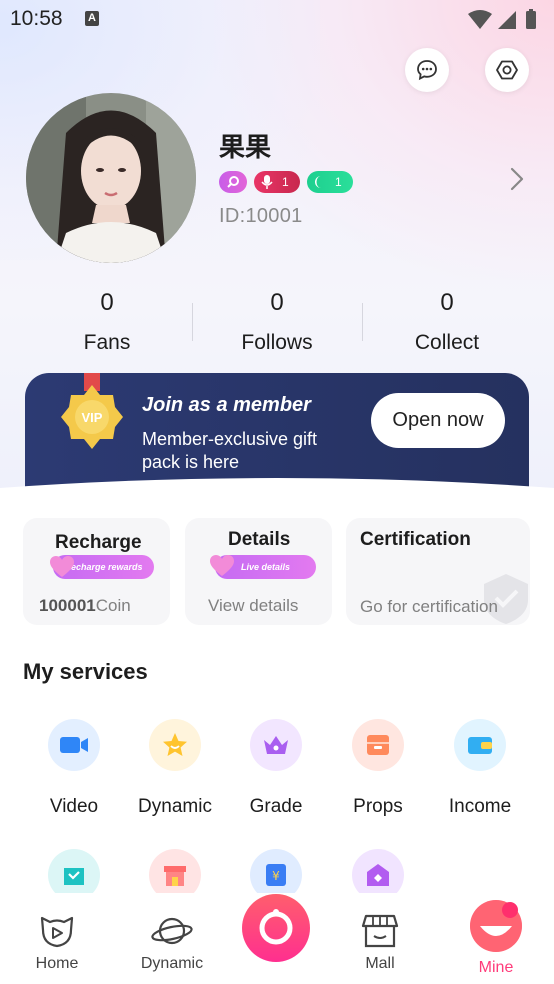 The width and height of the screenshot is (554, 984). What do you see at coordinates (172, 931) in the screenshot?
I see `planet-nav-icon` at bounding box center [172, 931].